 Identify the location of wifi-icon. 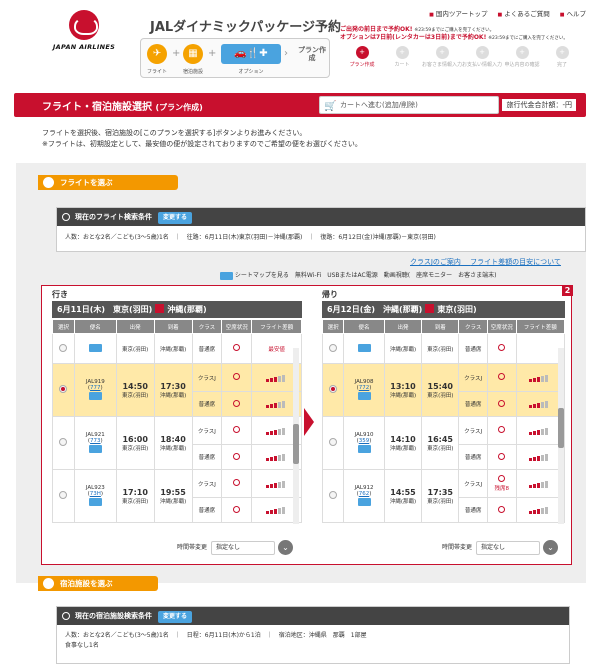
(95, 348).